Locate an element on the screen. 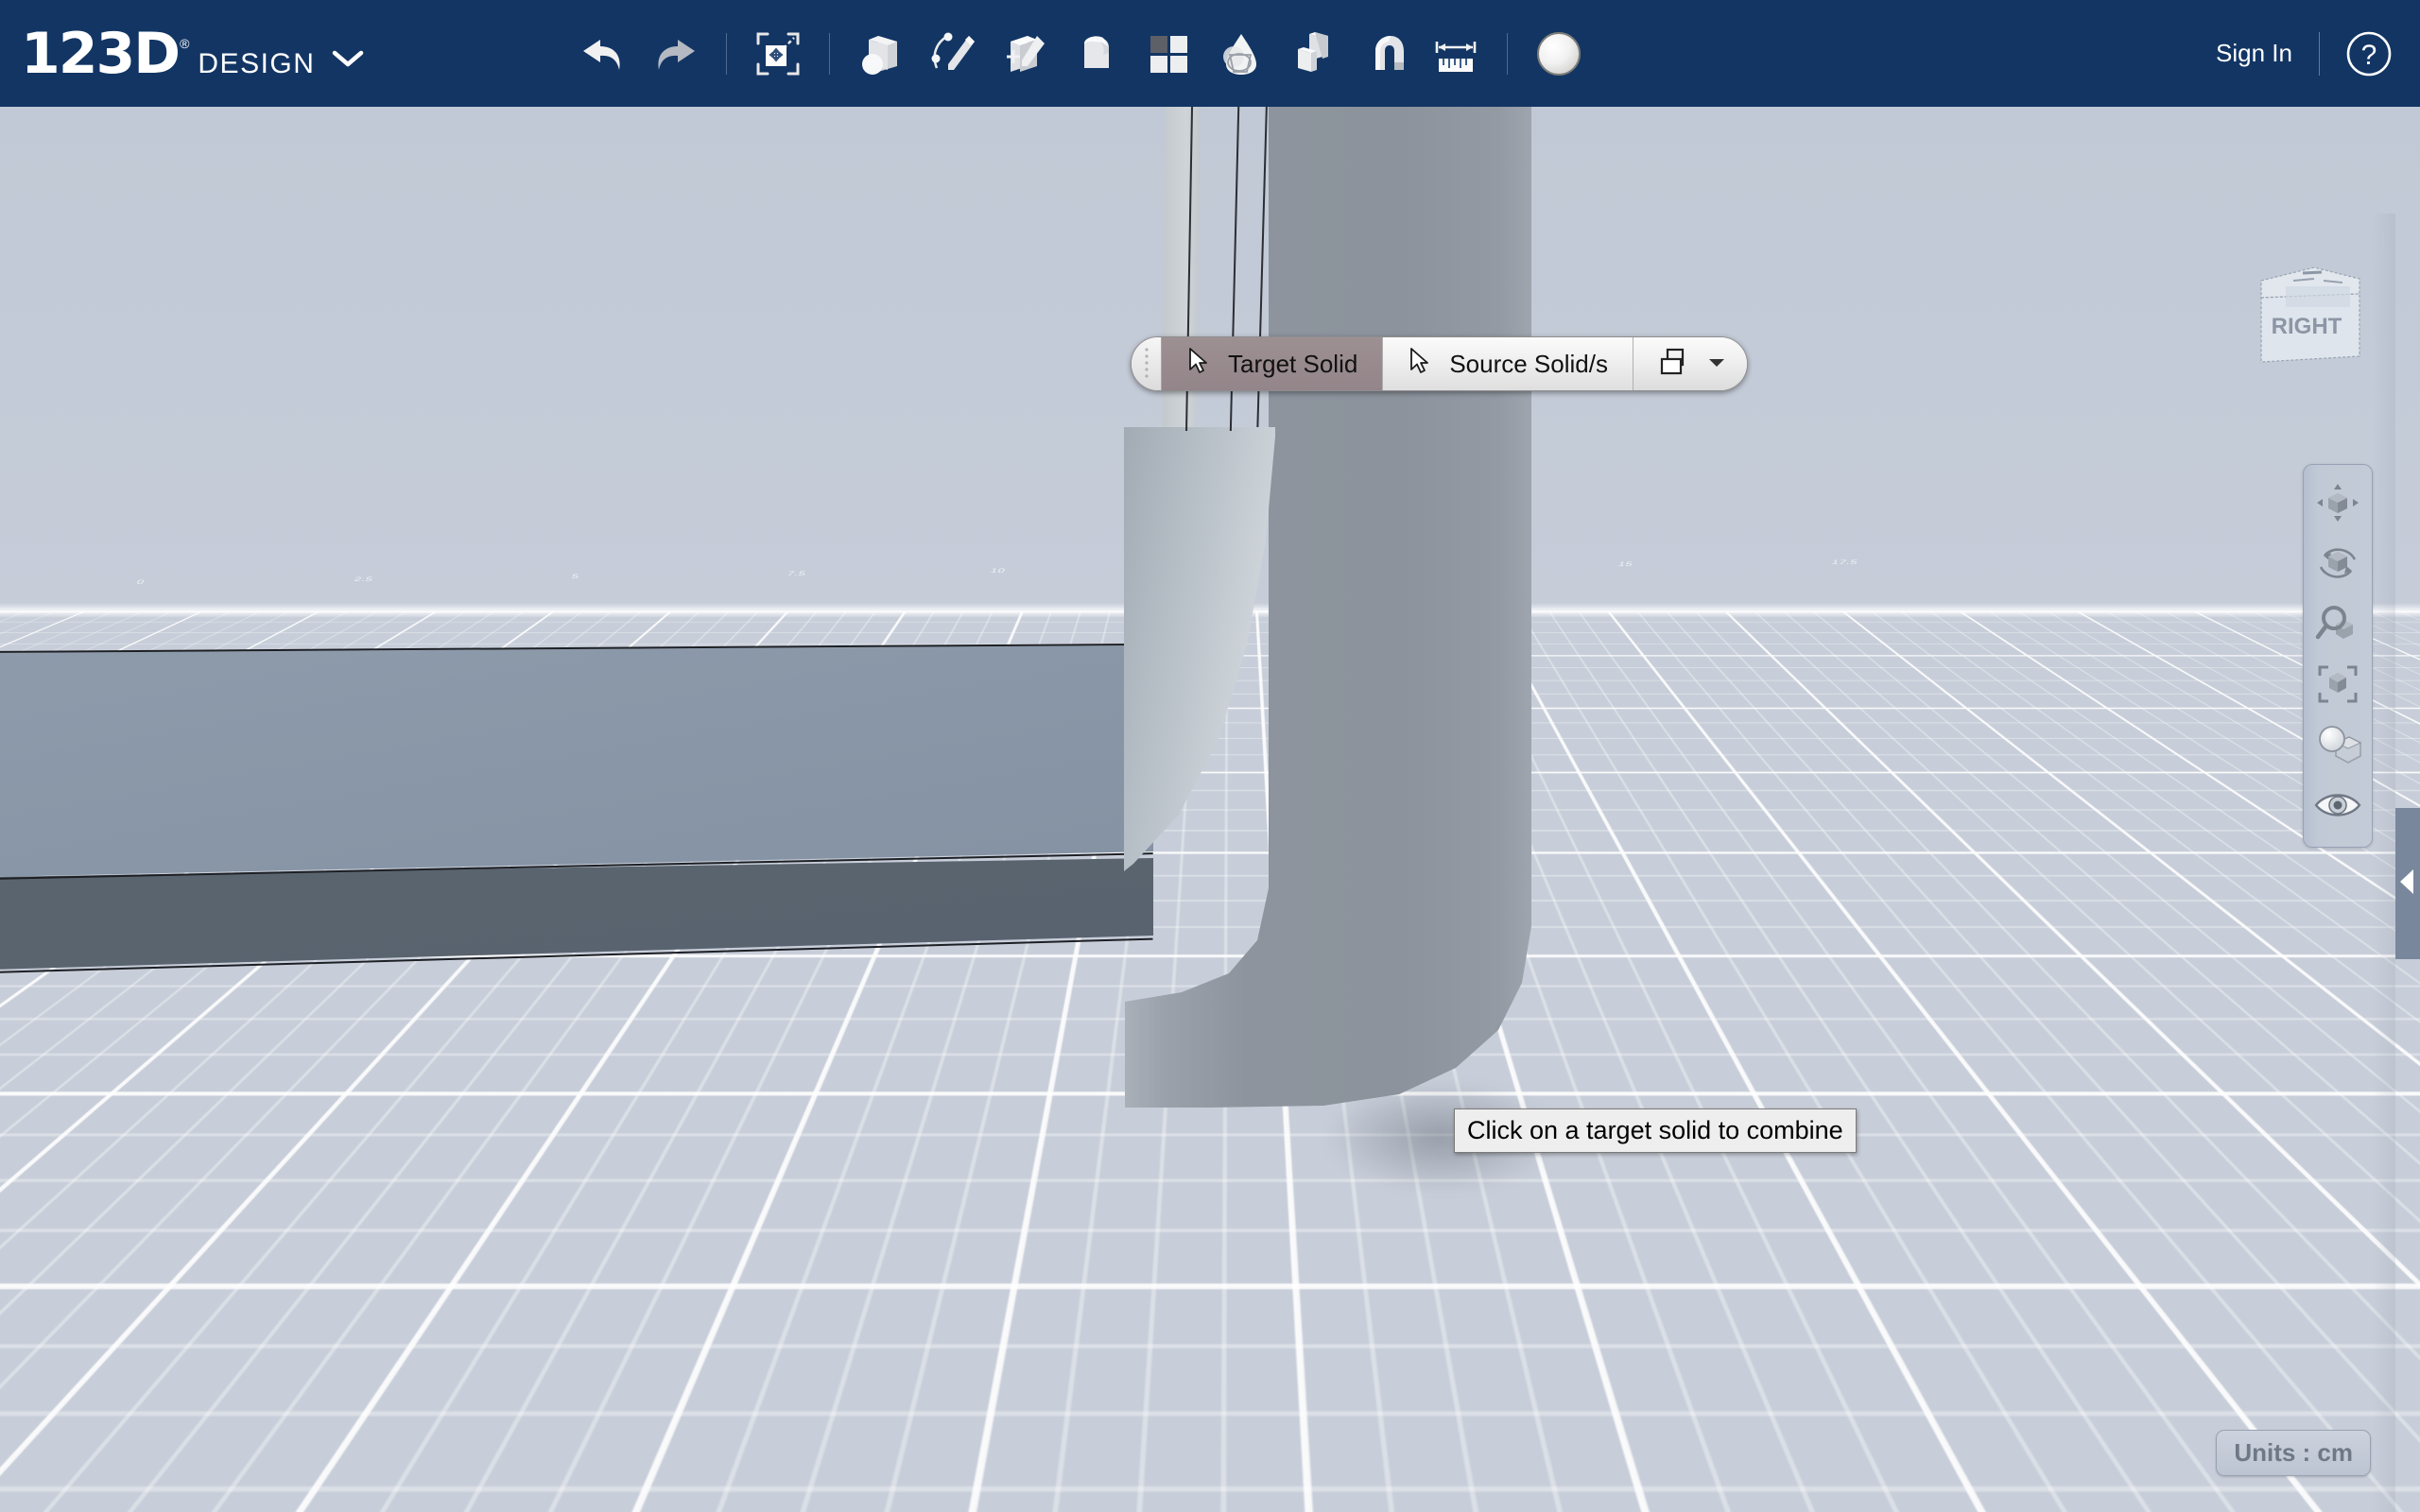 Image resolution: width=2420 pixels, height=1512 pixels. combine-options-button is located at coordinates (1690, 363).